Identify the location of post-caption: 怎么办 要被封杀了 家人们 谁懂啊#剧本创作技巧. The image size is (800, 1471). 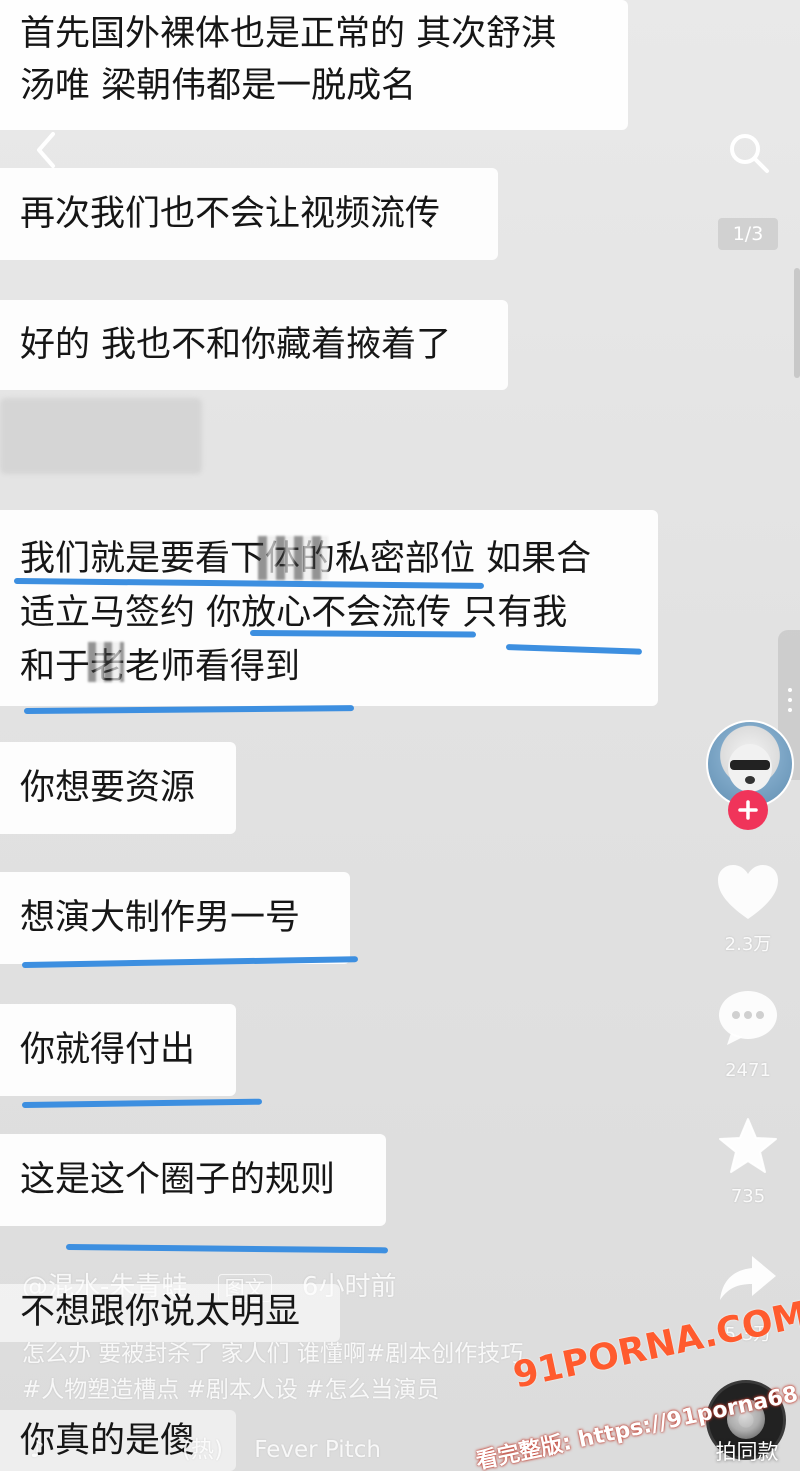
(273, 1354).